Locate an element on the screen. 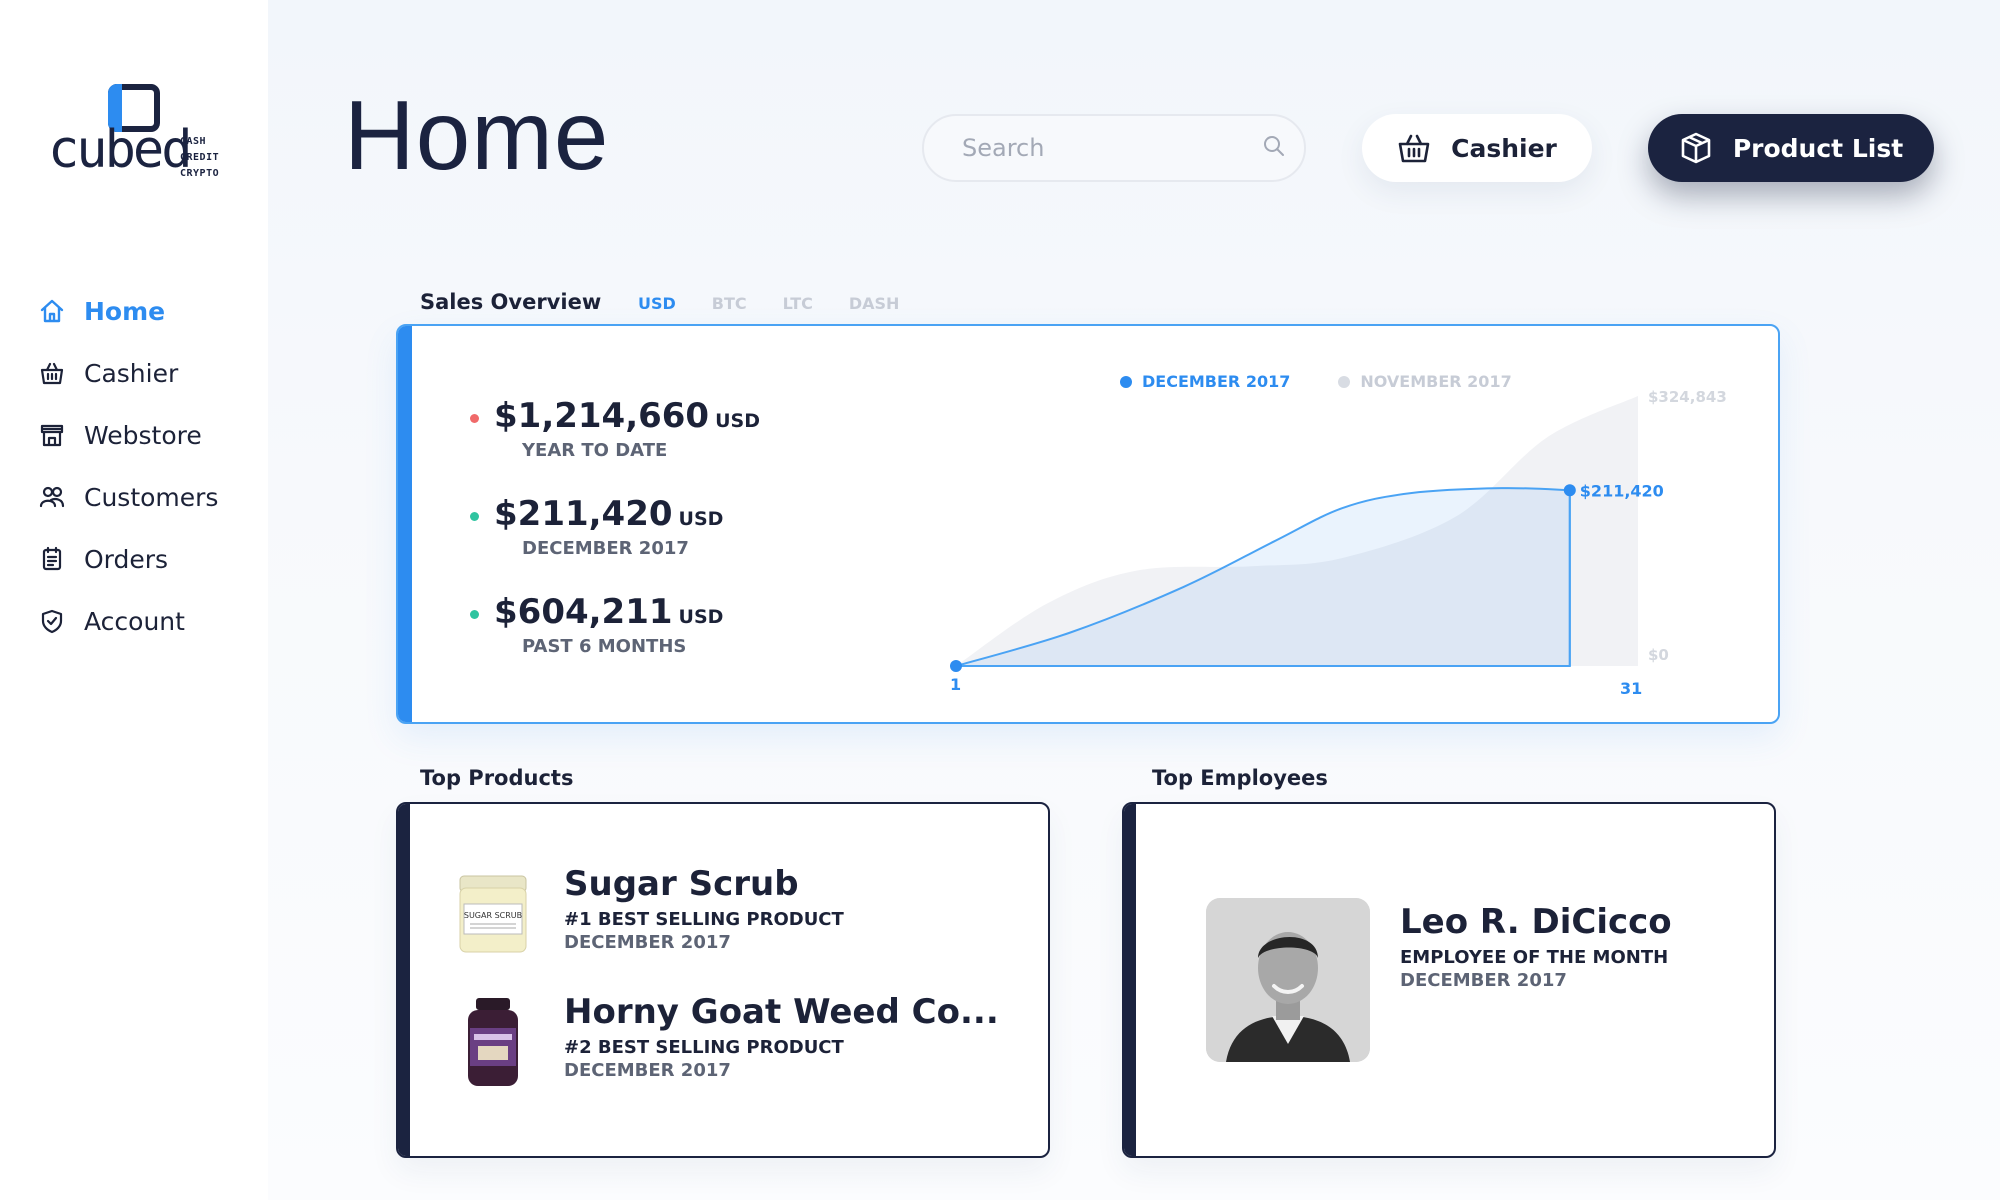  sidebar-item-webstore: Webstore is located at coordinates (128, 435).